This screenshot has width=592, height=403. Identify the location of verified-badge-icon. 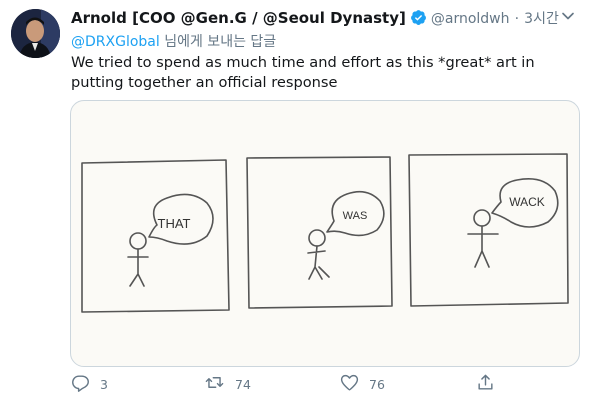
(418, 19).